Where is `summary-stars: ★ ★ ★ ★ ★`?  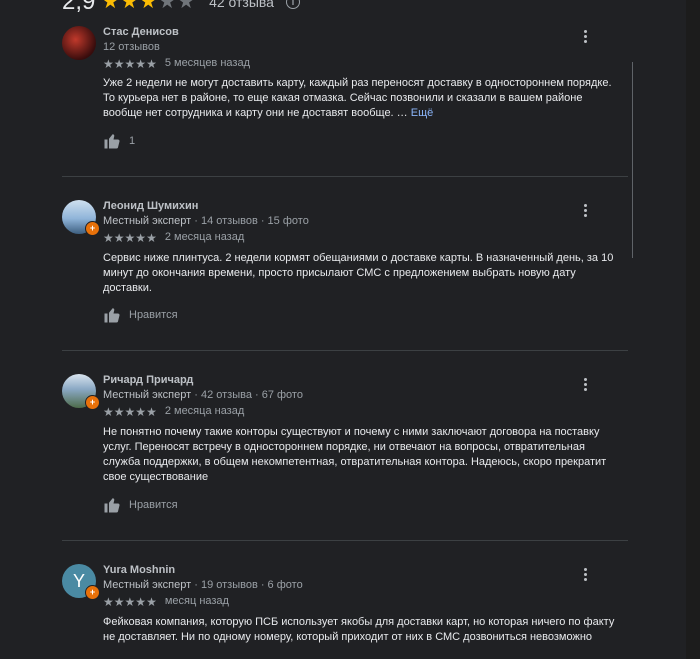
summary-stars: ★ ★ ★ ★ ★ is located at coordinates (148, 6).